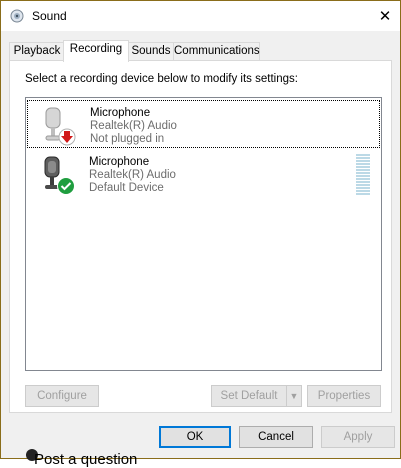 This screenshot has width=401, height=468. What do you see at coordinates (127, 139) in the screenshot?
I see `device-status: Not plugged in` at bounding box center [127, 139].